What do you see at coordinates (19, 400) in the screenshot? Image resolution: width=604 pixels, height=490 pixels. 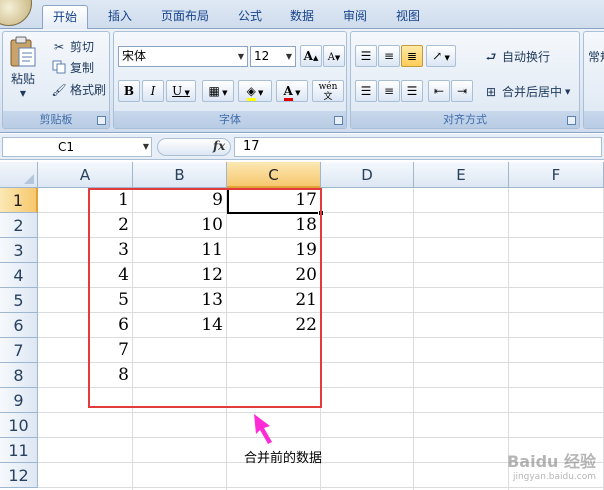 I see `row-header-9: 9` at bounding box center [19, 400].